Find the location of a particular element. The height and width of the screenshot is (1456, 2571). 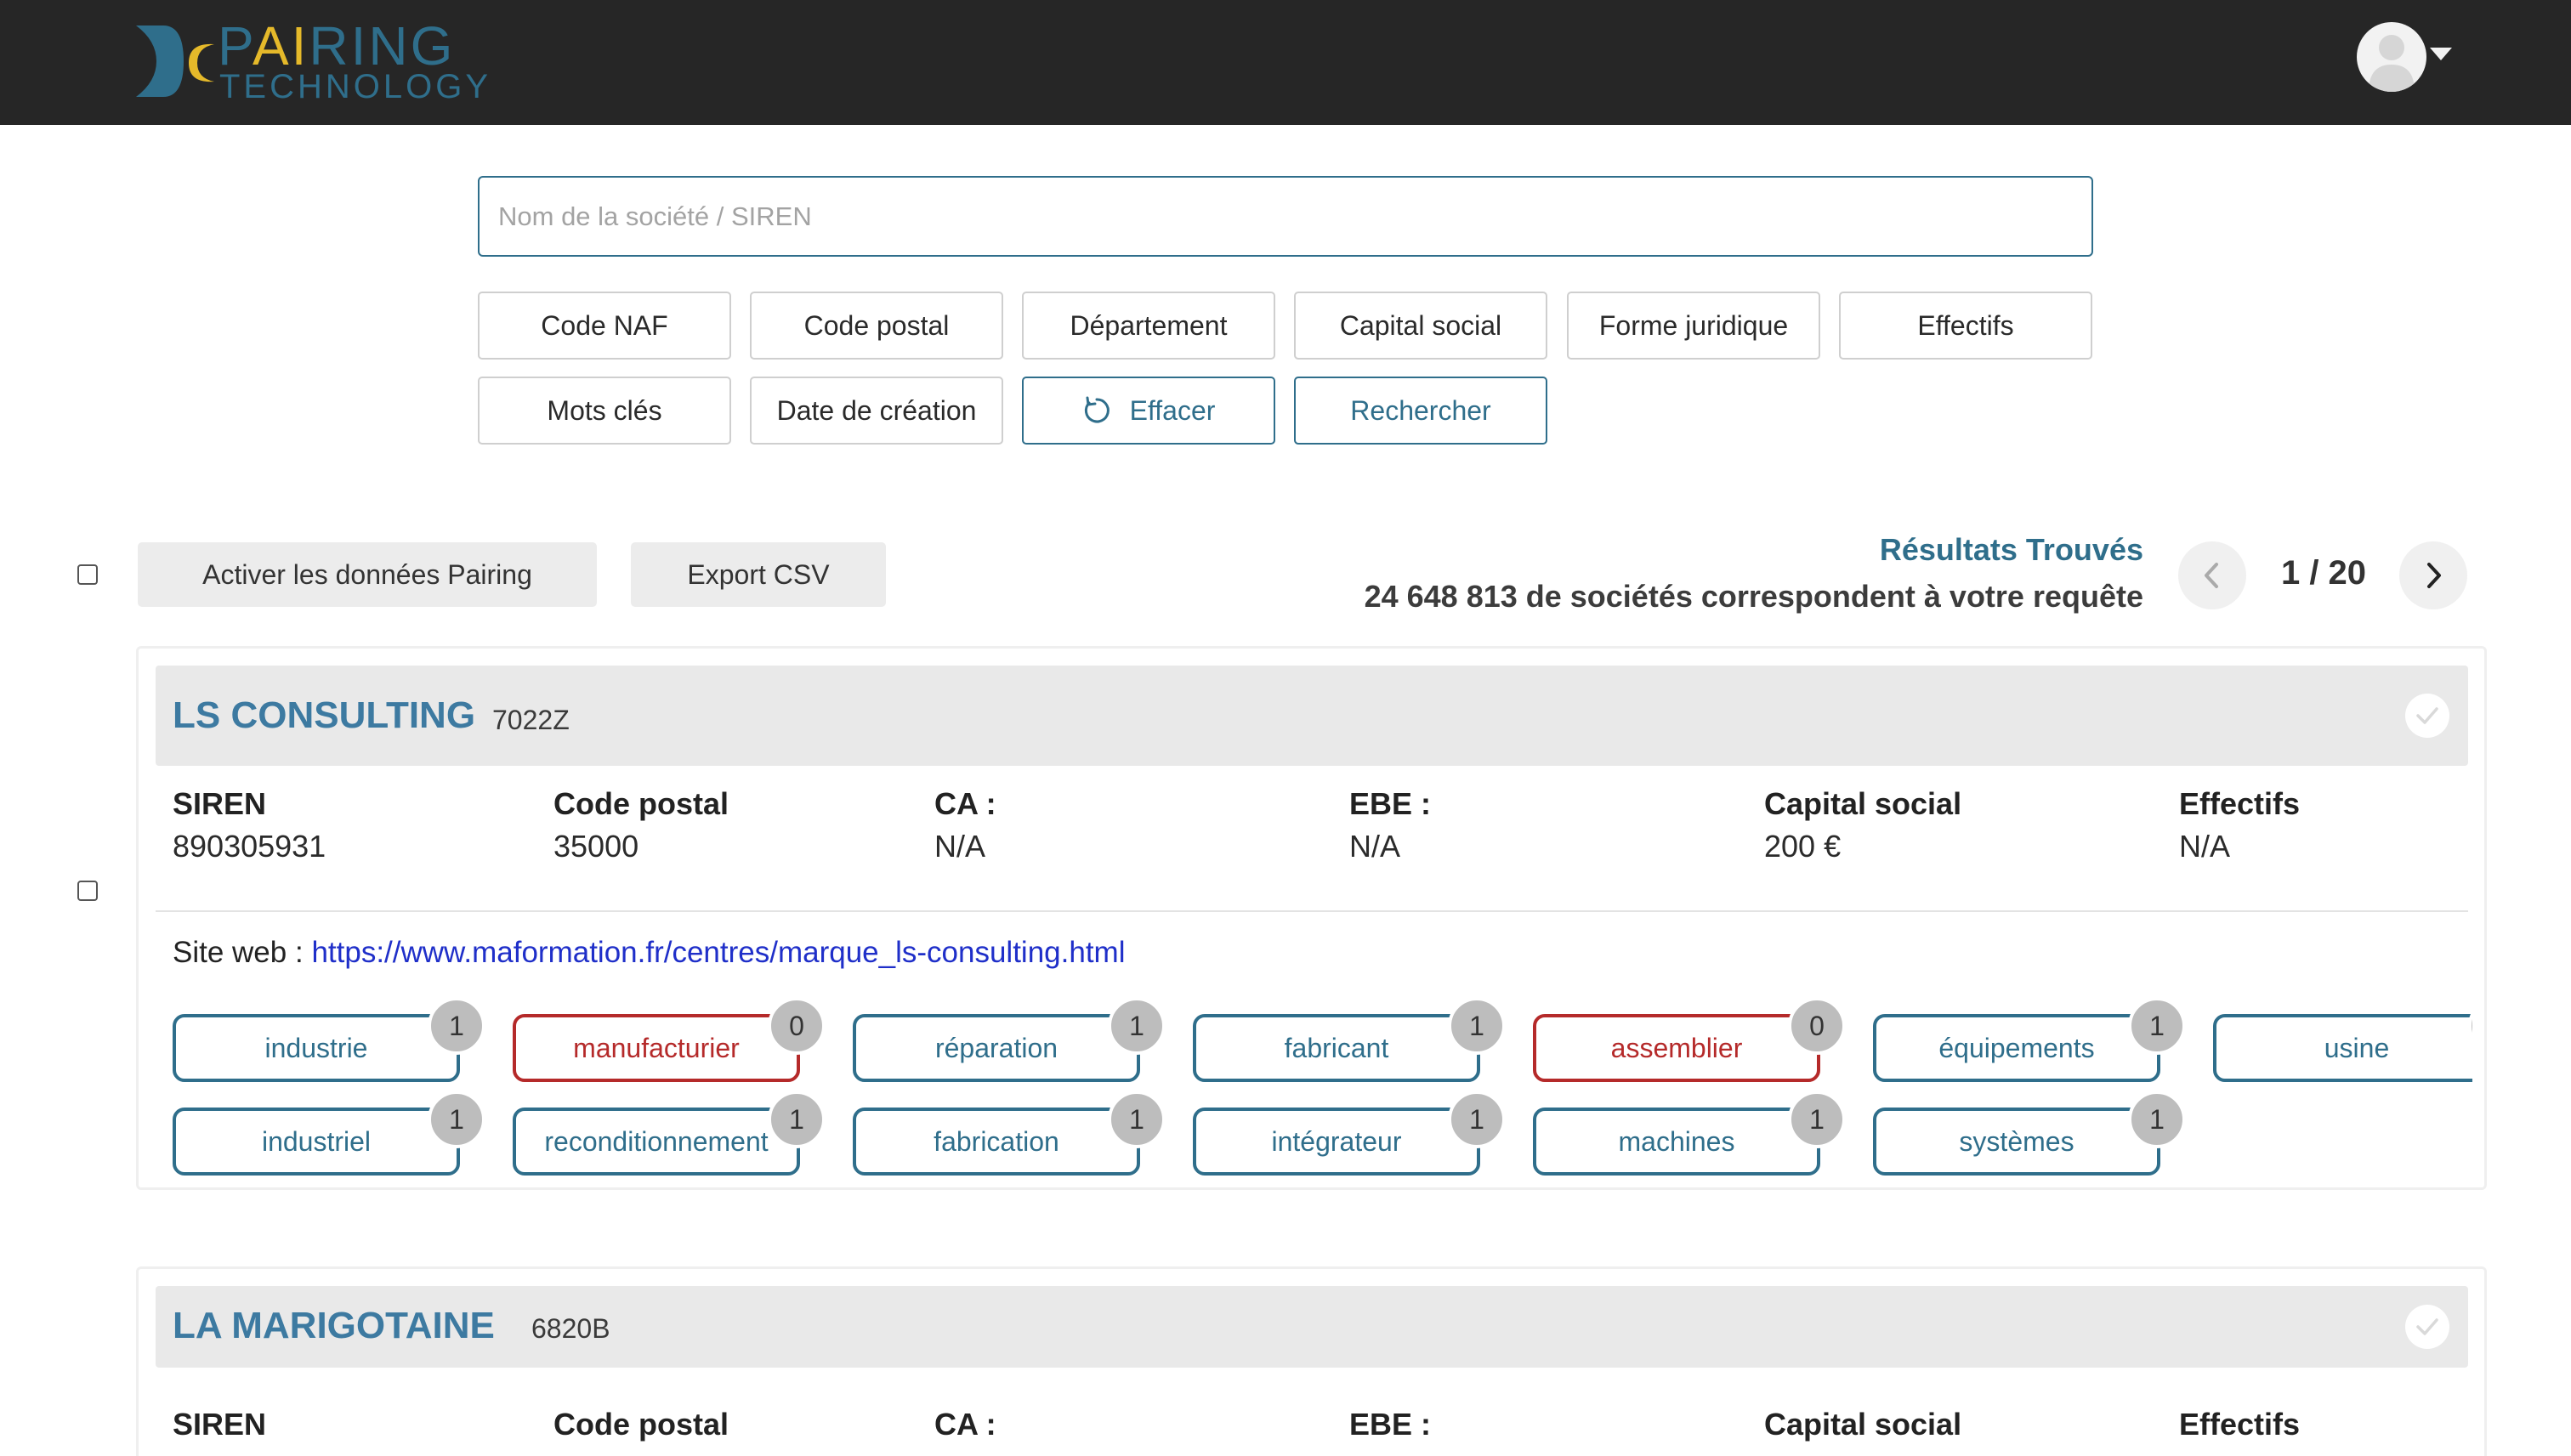

keyword-tag: équipements 1 is located at coordinates (2029, 1039).